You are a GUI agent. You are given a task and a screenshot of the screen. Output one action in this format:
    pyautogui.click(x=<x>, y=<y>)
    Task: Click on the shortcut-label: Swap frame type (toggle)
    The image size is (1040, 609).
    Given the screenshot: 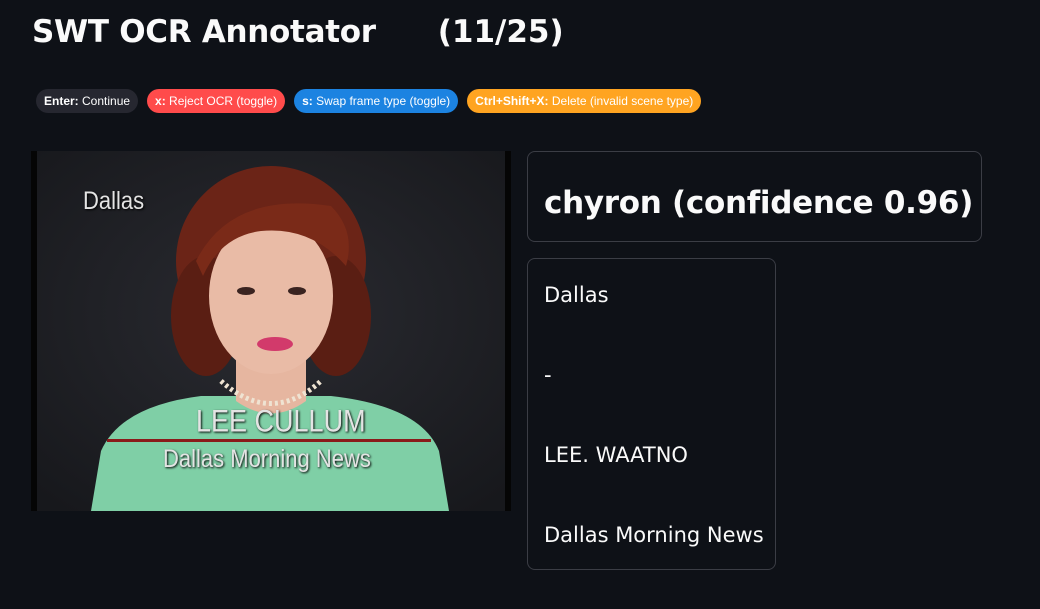 What is the action you would take?
    pyautogui.click(x=381, y=101)
    